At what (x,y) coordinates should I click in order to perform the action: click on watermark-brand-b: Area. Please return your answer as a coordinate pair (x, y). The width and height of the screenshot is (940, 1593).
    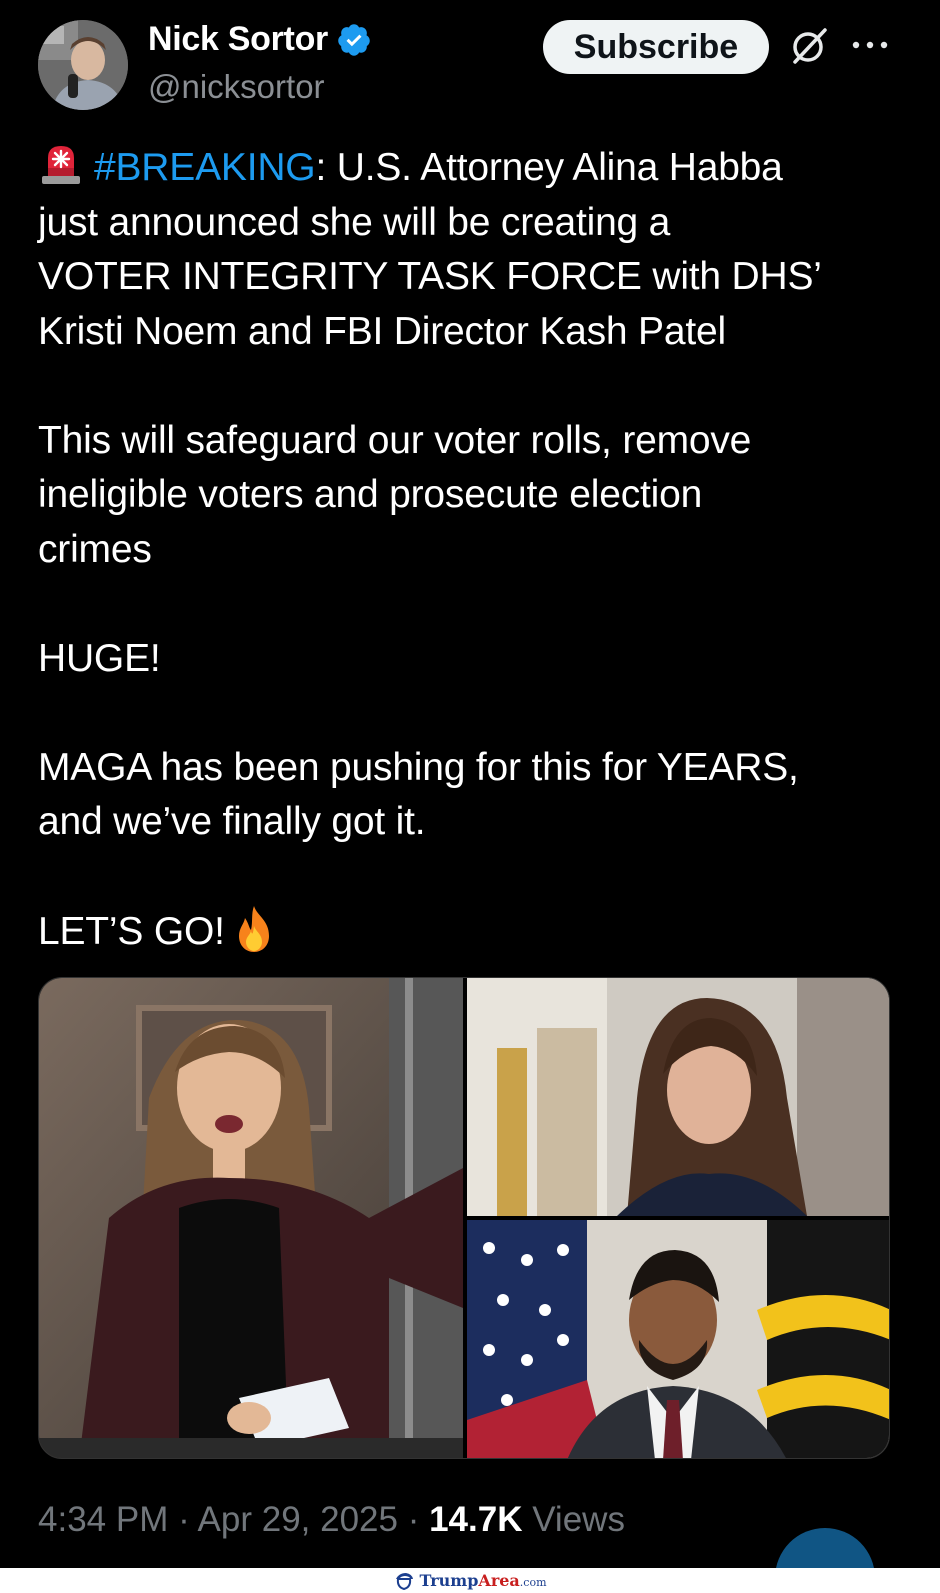
    Looking at the image, I should click on (499, 1580).